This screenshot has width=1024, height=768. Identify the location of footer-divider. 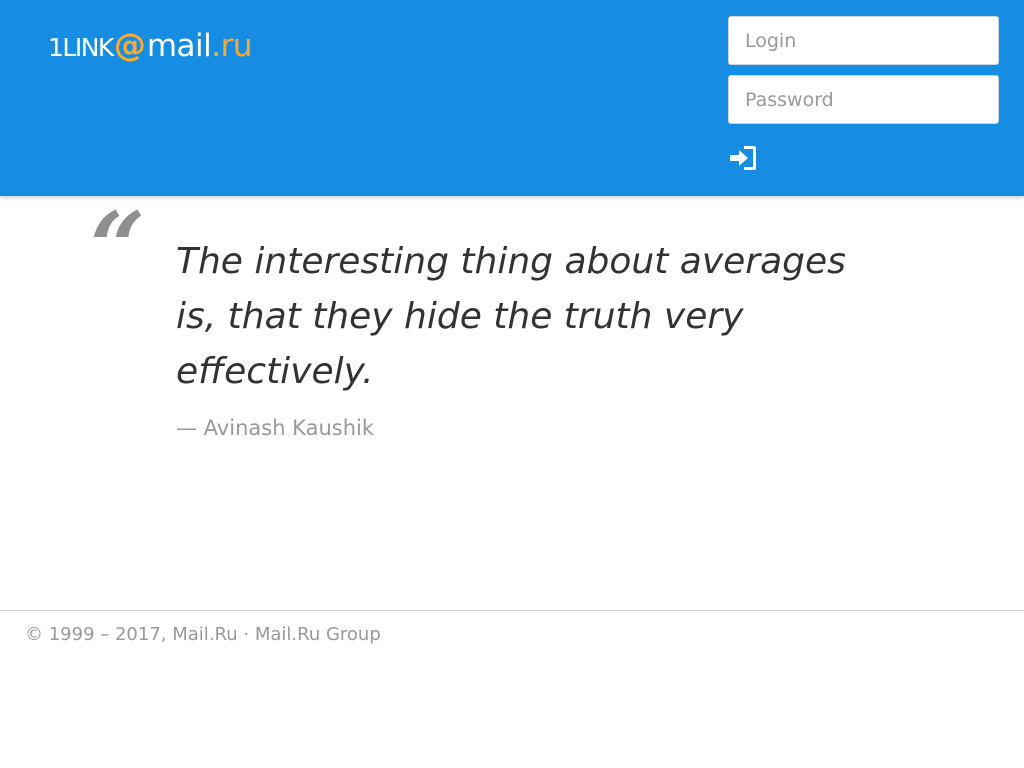
(512, 610).